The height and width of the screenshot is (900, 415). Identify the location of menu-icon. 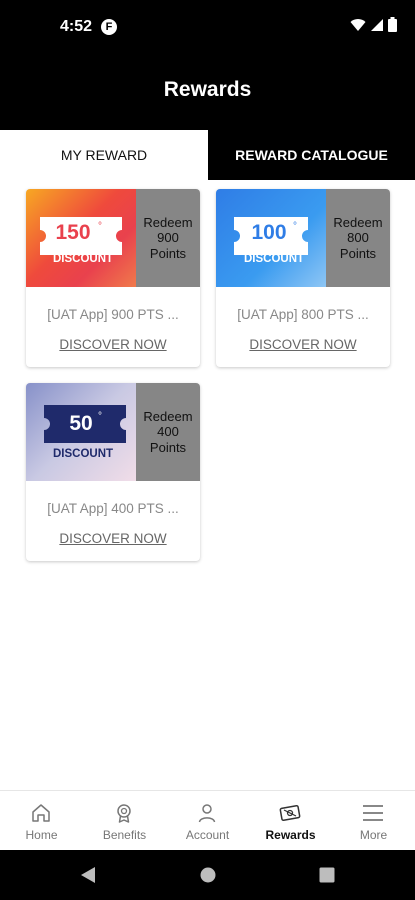
(373, 813).